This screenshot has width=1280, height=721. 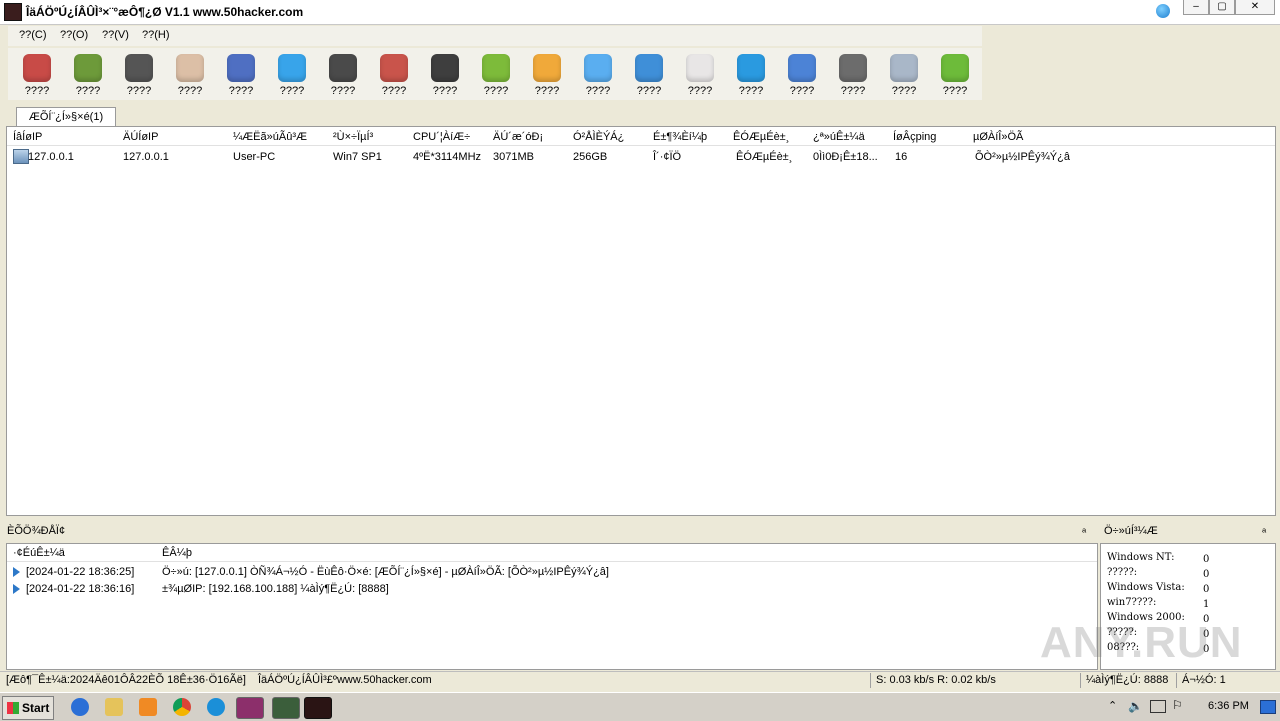 I want to click on chrome-icon, so click(x=182, y=707).